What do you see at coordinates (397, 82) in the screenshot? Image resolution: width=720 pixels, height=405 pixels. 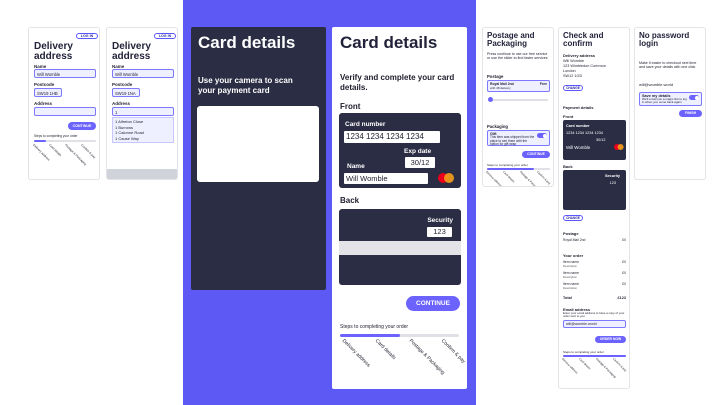 I see `page-subtitle: Verify and complete your card details.` at bounding box center [397, 82].